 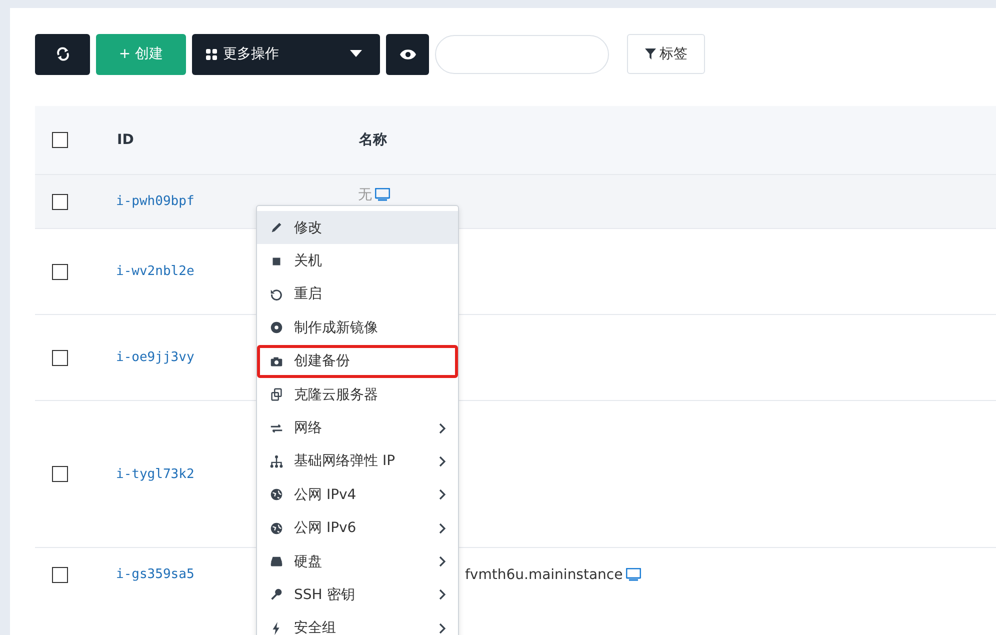 What do you see at coordinates (357, 528) in the screenshot?
I see `menu-item: 公网 IPv6` at bounding box center [357, 528].